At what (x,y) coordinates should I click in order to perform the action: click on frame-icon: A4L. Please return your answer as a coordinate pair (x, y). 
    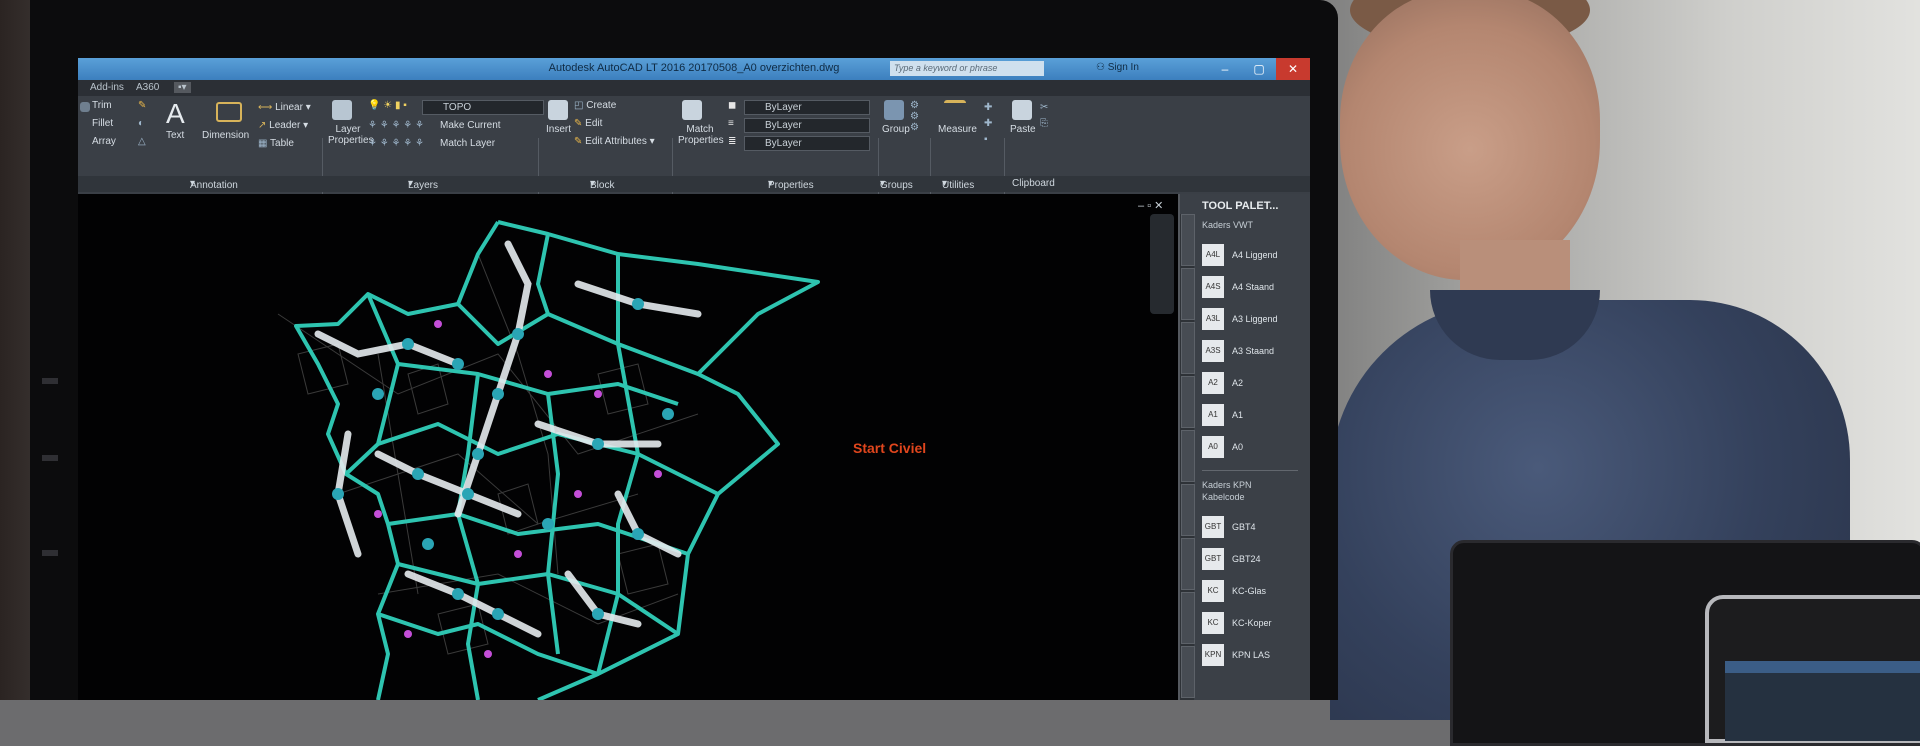
    Looking at the image, I should click on (1213, 255).